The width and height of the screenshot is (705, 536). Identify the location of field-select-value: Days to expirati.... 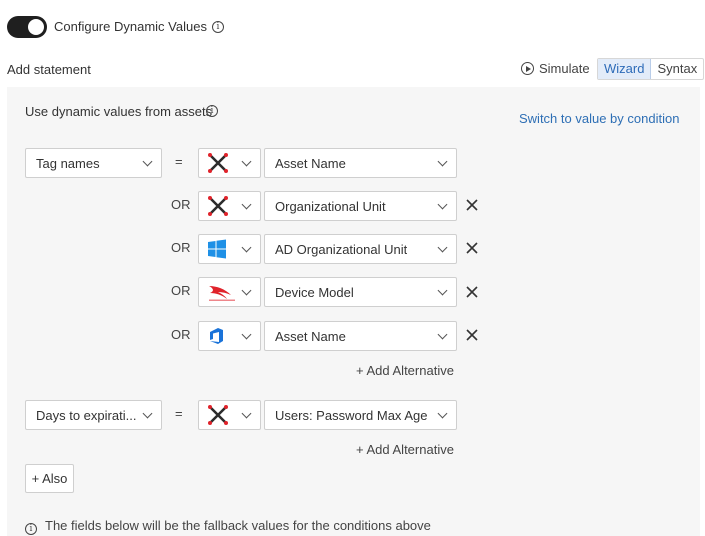
(86, 415).